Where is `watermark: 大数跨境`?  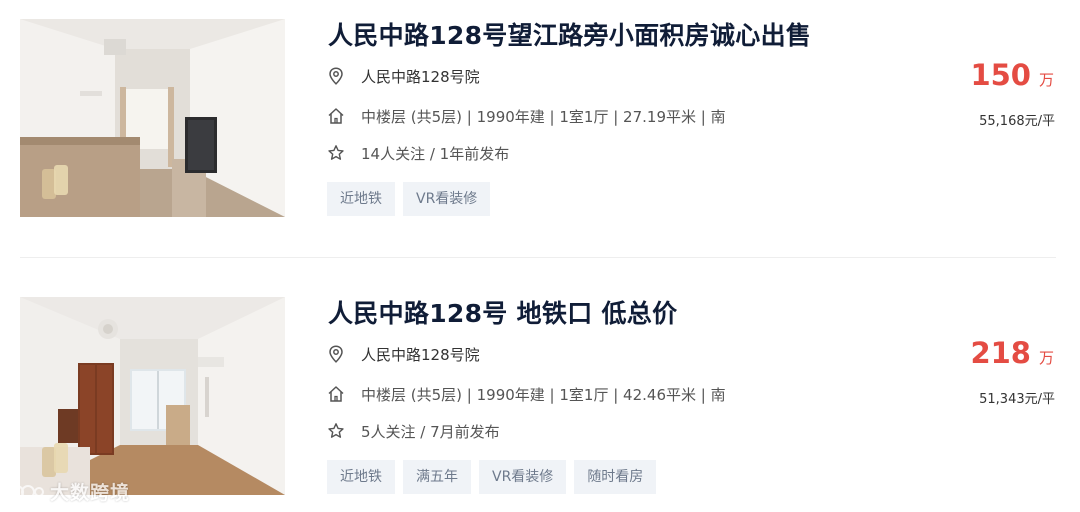
watermark: 大数跨境 is located at coordinates (70, 491).